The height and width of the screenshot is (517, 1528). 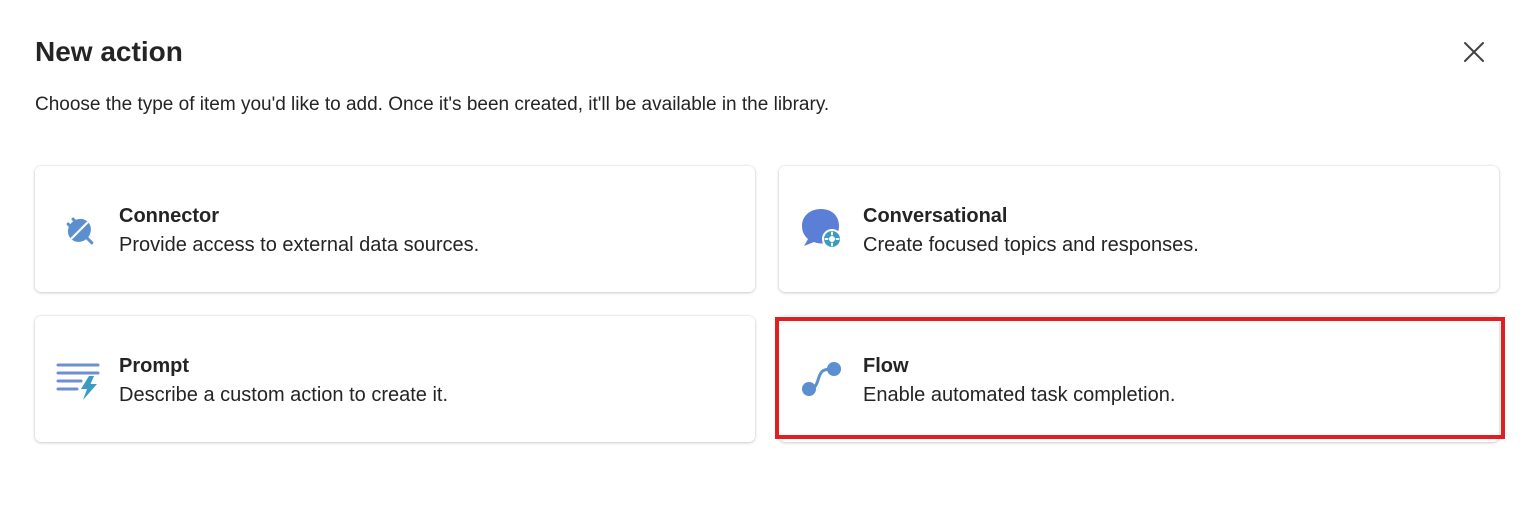 I want to click on connector-title: Connector, so click(x=169, y=216).